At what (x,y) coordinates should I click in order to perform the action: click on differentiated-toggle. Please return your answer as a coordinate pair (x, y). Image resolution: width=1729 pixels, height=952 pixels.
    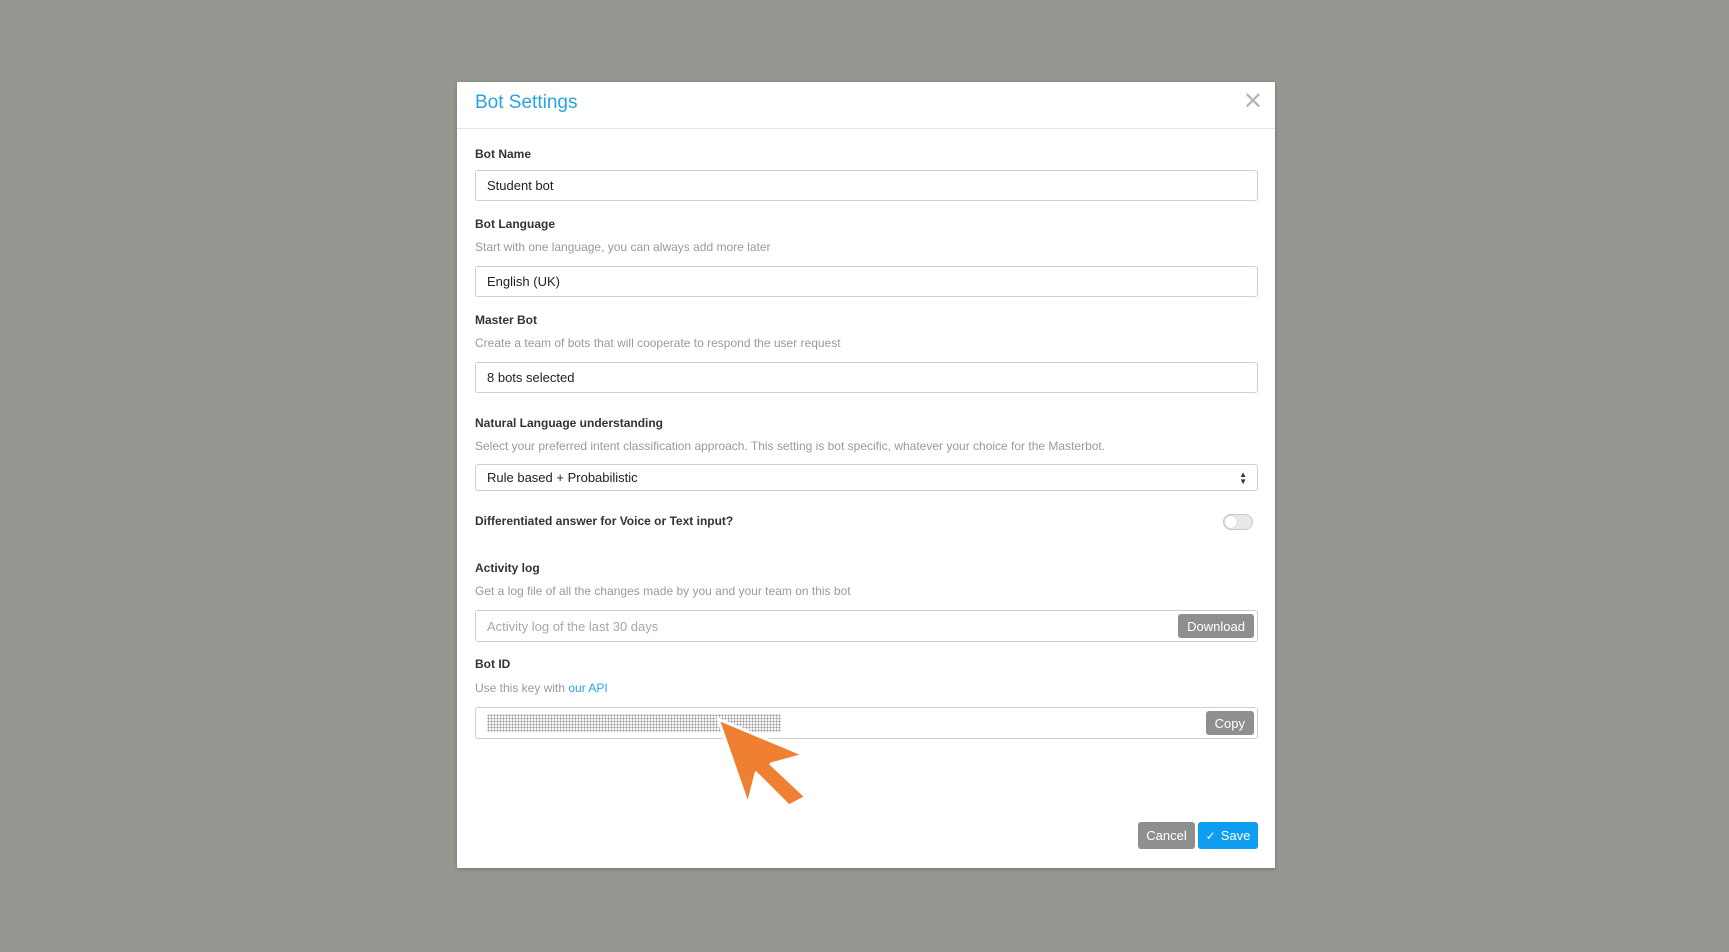
    Looking at the image, I should click on (1238, 522).